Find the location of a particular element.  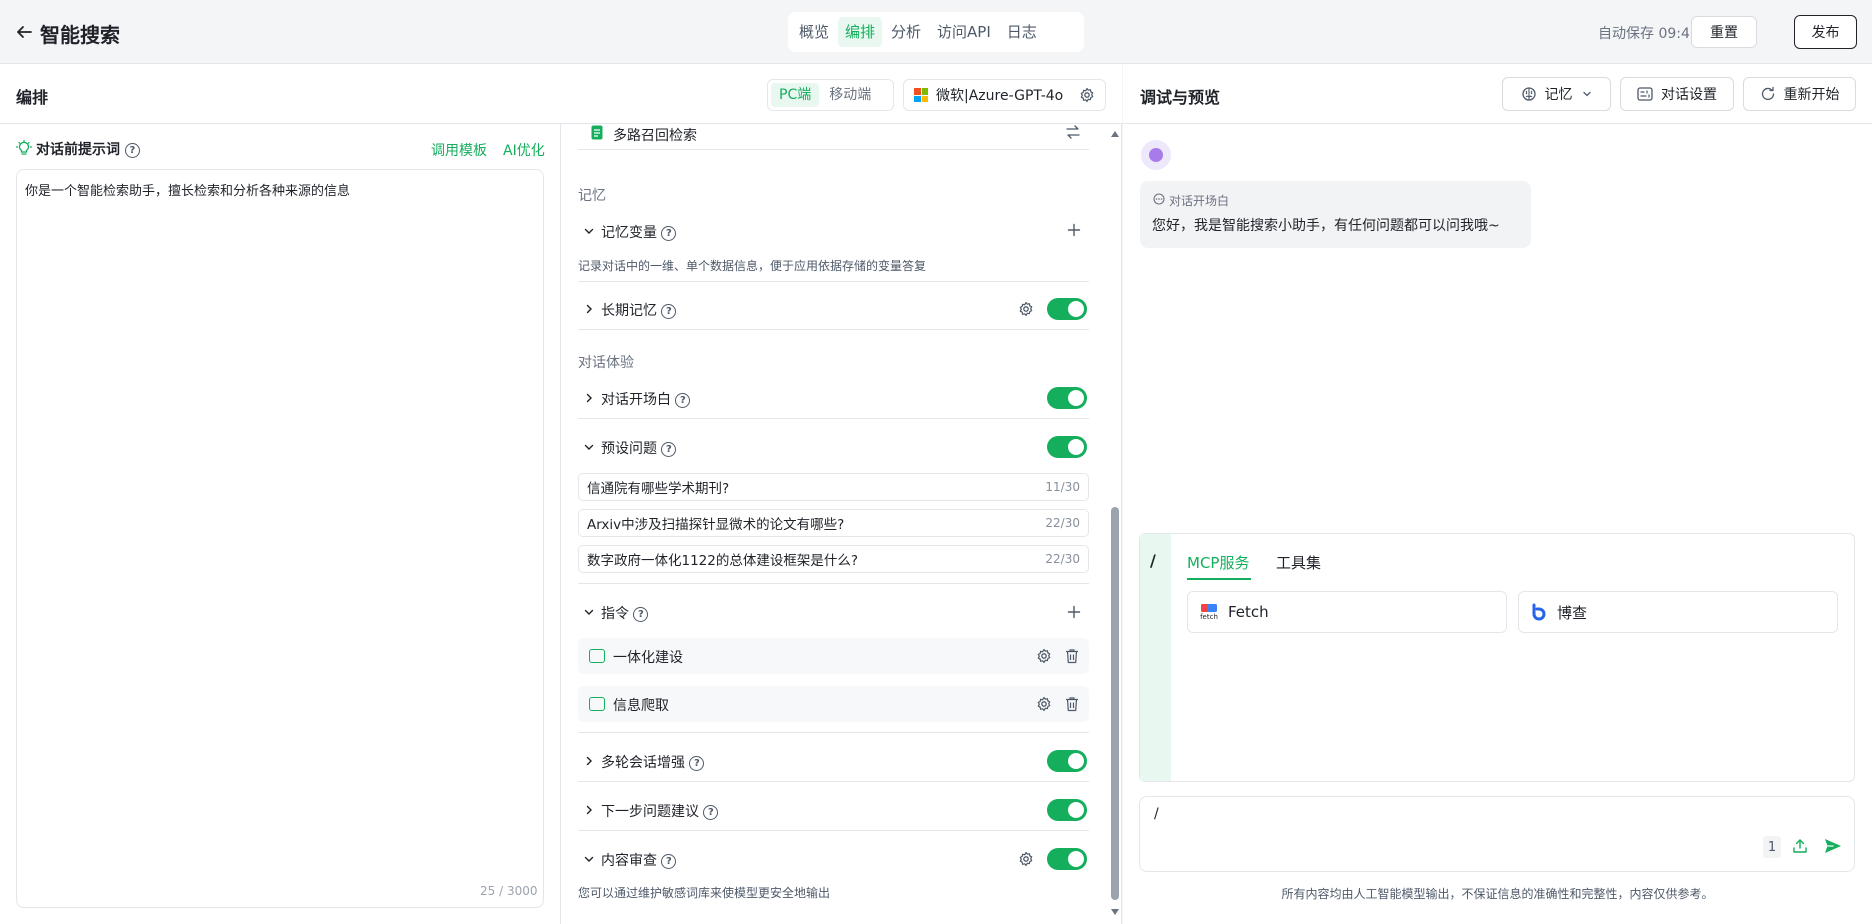

prompt-label: 对话前提示词 ? is located at coordinates (88, 149).